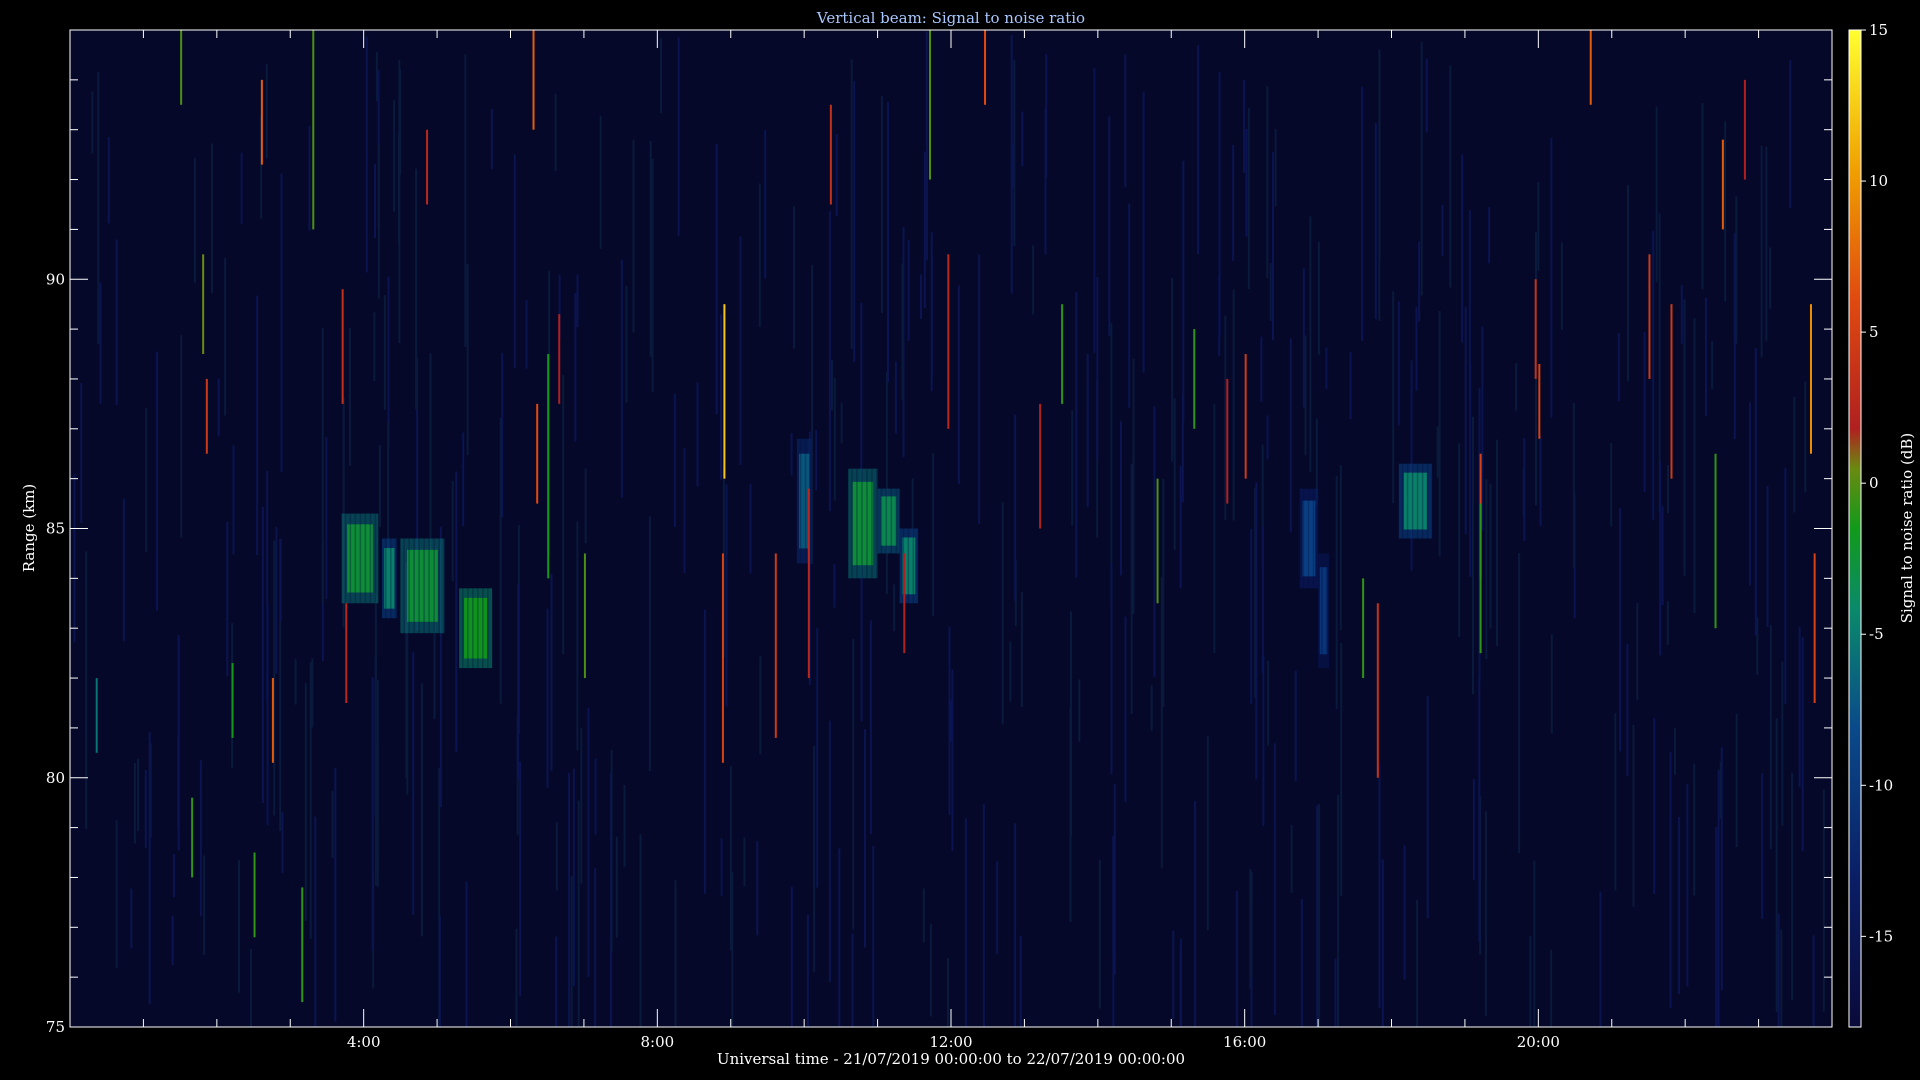  I want to click on x-tick-label: 12:00, so click(950, 1042).